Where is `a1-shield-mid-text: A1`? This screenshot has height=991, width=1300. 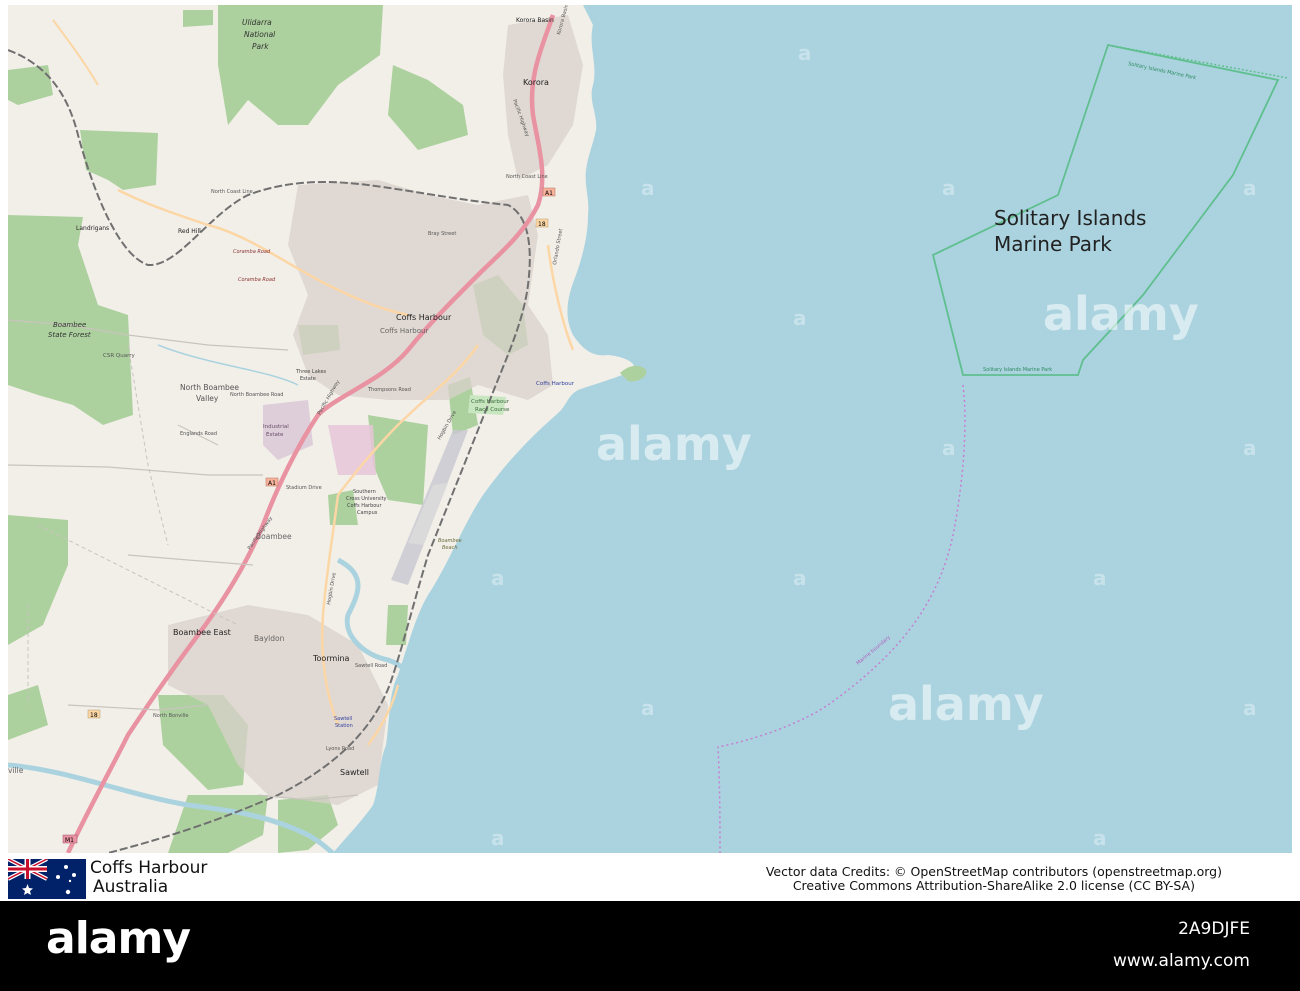
a1-shield-mid-text: A1 is located at coordinates (272, 483).